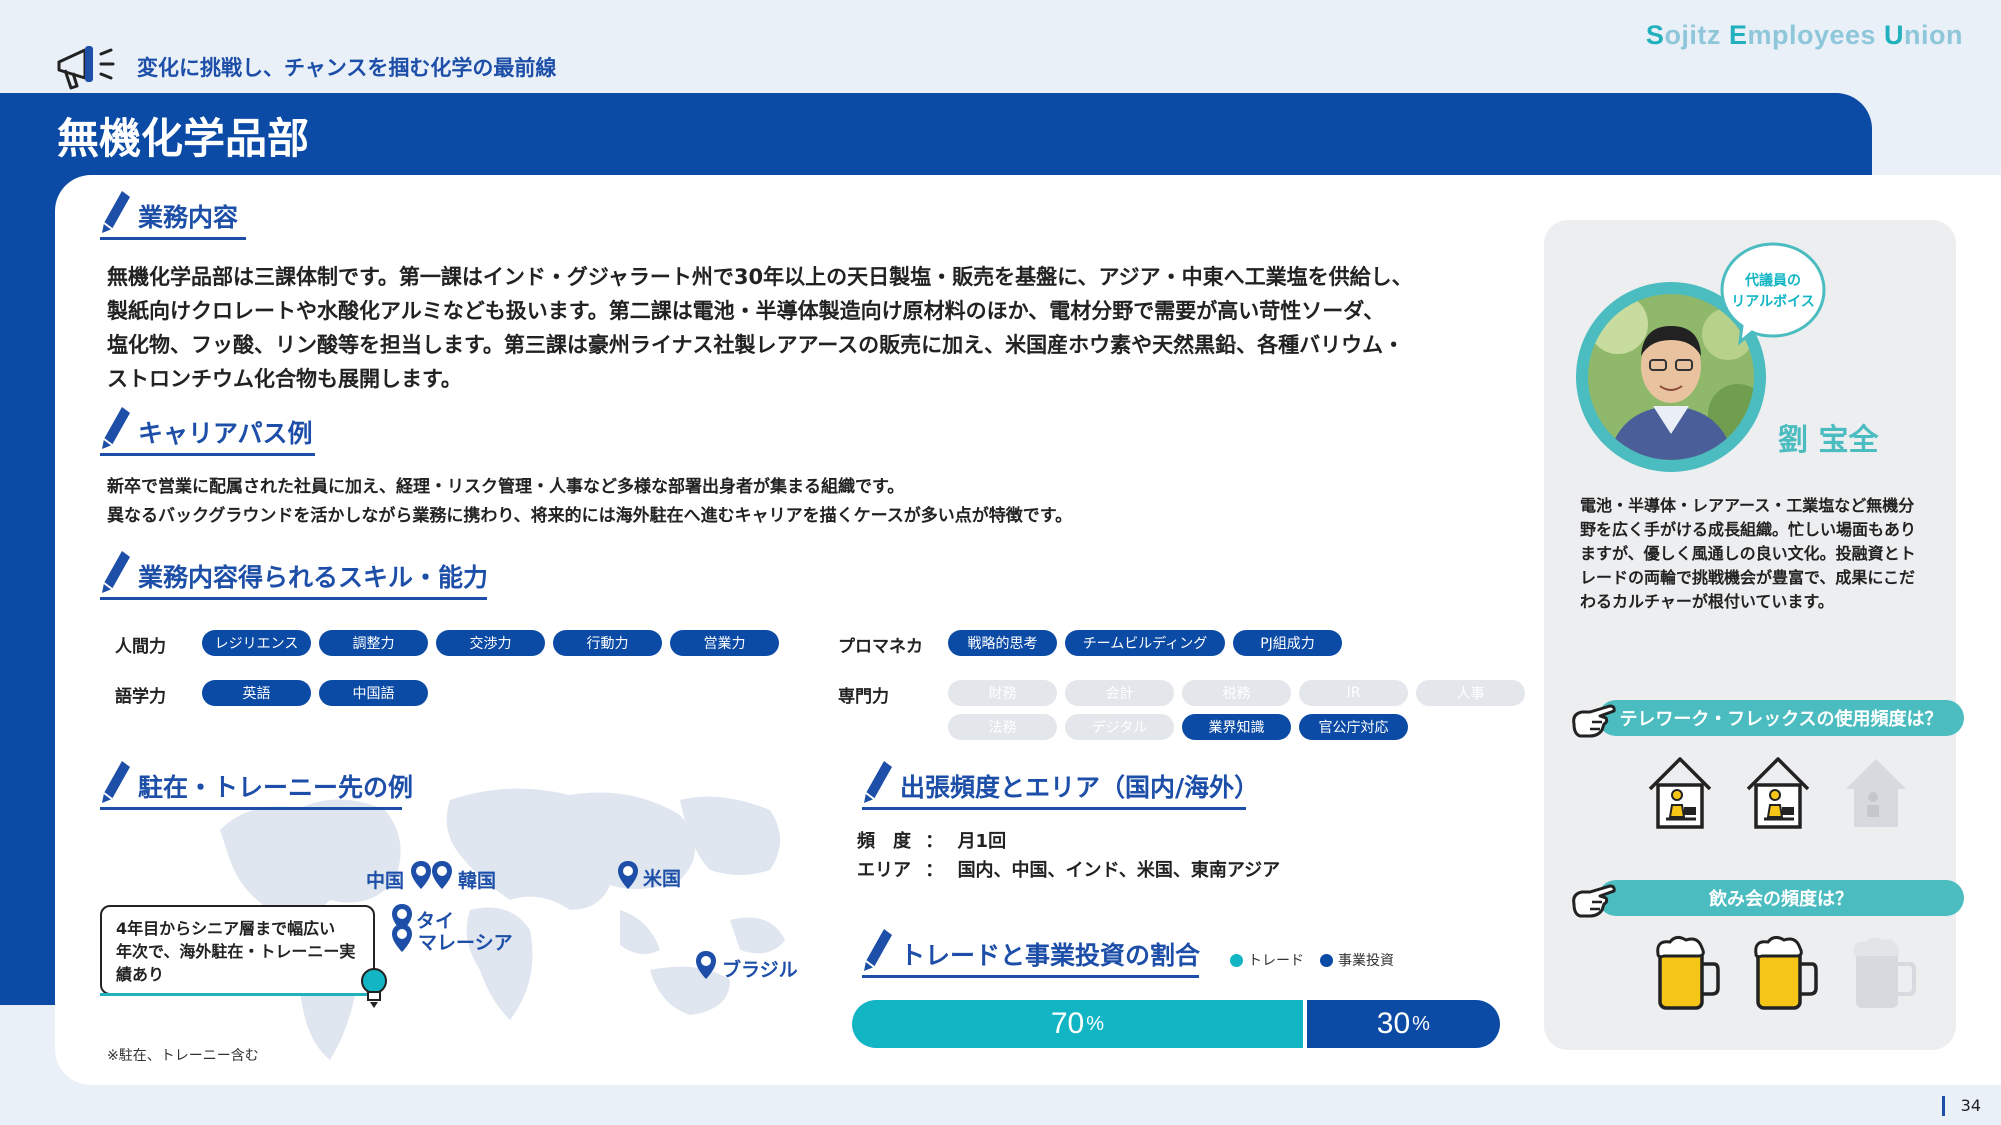  Describe the element at coordinates (1470, 693) in the screenshot. I see `skill-pill: 人事` at that location.